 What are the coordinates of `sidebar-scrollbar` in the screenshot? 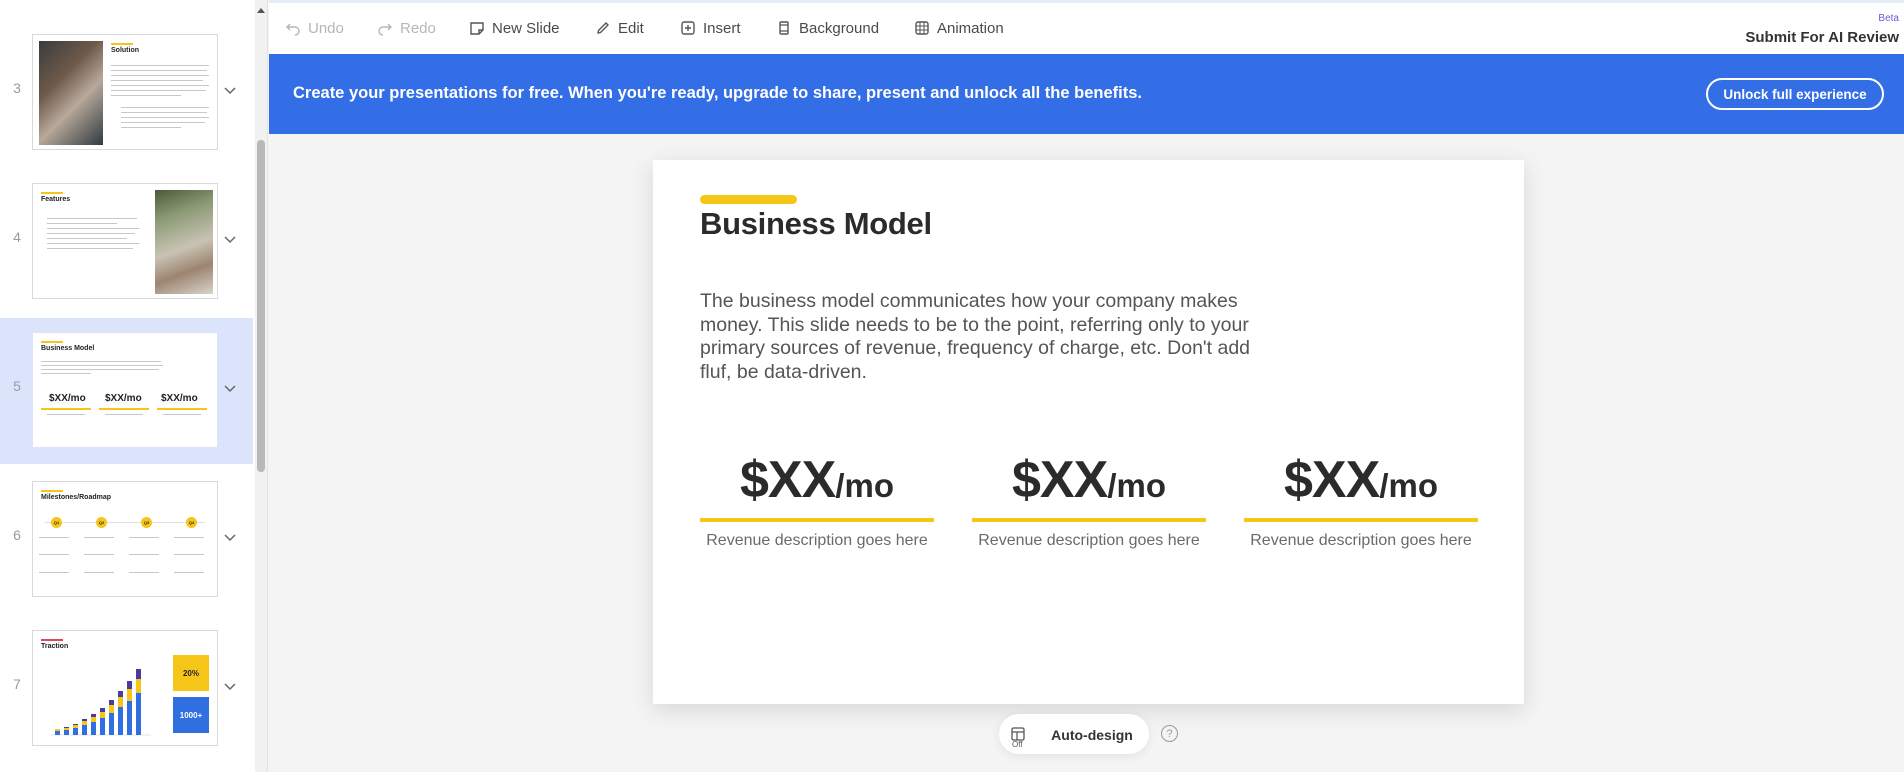 It's located at (261, 386).